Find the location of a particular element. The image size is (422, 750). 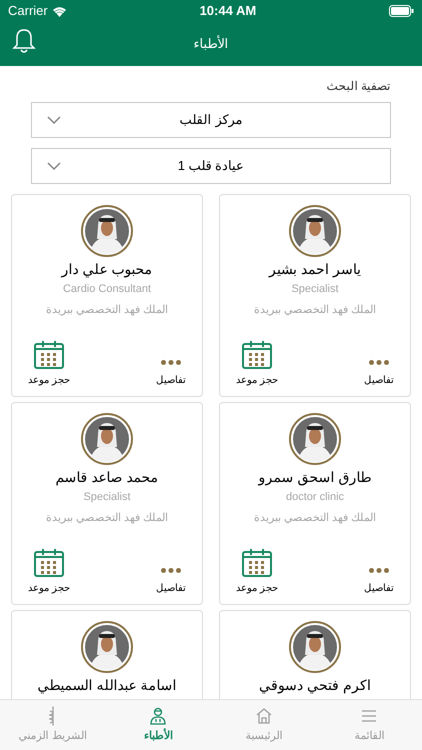

doctor-icon is located at coordinates (158, 716).